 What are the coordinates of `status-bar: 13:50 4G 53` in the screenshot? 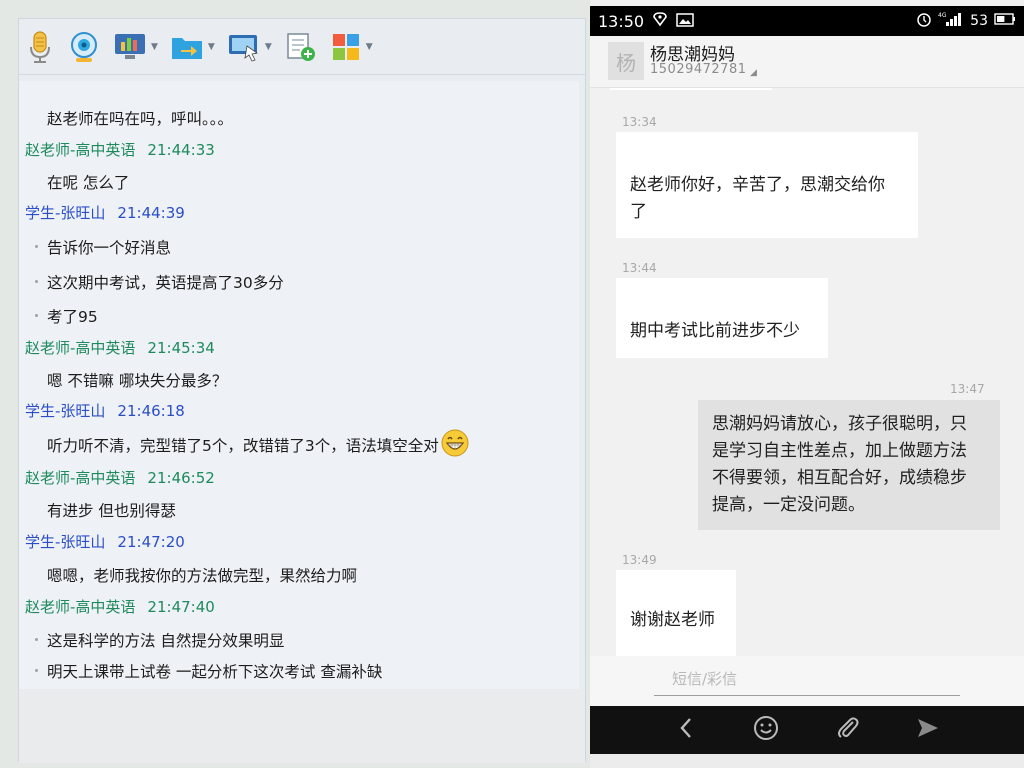 It's located at (807, 21).